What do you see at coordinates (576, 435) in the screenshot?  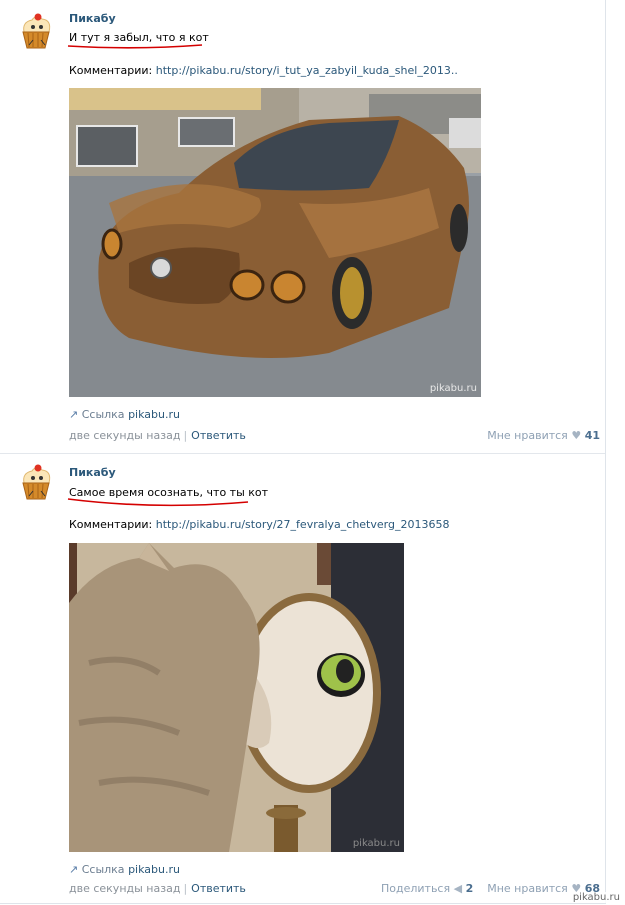 I see `heart-icon: ♥` at bounding box center [576, 435].